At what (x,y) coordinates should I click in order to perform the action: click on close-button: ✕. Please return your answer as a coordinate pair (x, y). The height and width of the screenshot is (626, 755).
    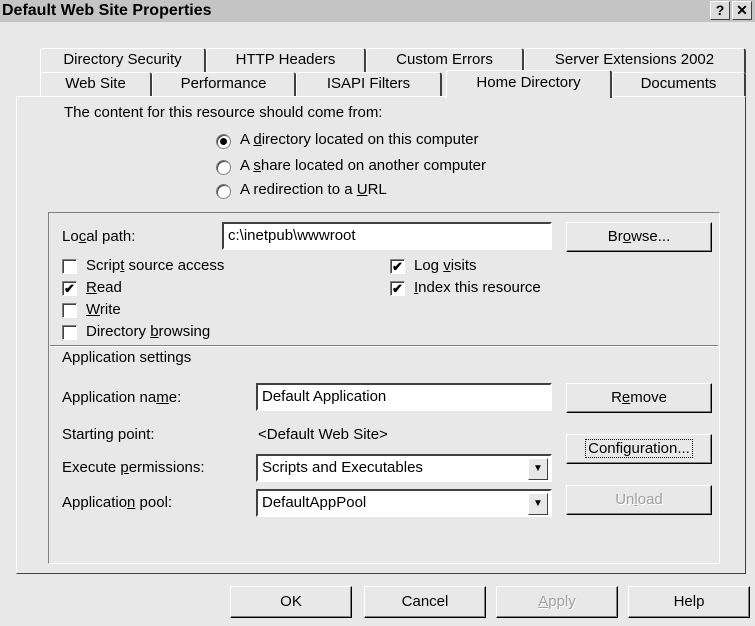
    Looking at the image, I should click on (742, 10).